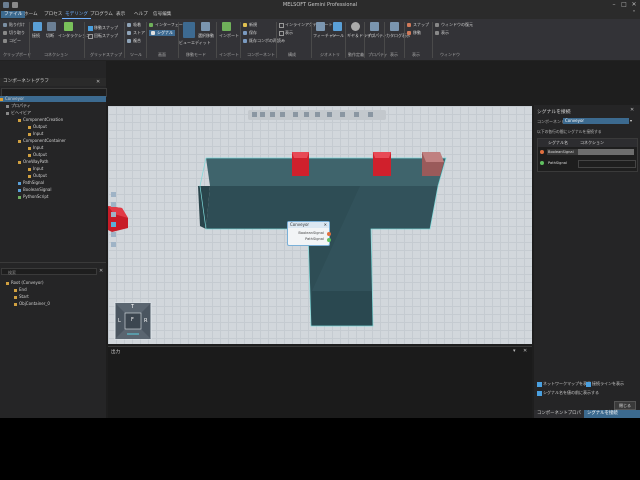 Image resolution: width=640 pixels, height=480 pixels. I want to click on close-panel-button: 閉じる, so click(625, 405).